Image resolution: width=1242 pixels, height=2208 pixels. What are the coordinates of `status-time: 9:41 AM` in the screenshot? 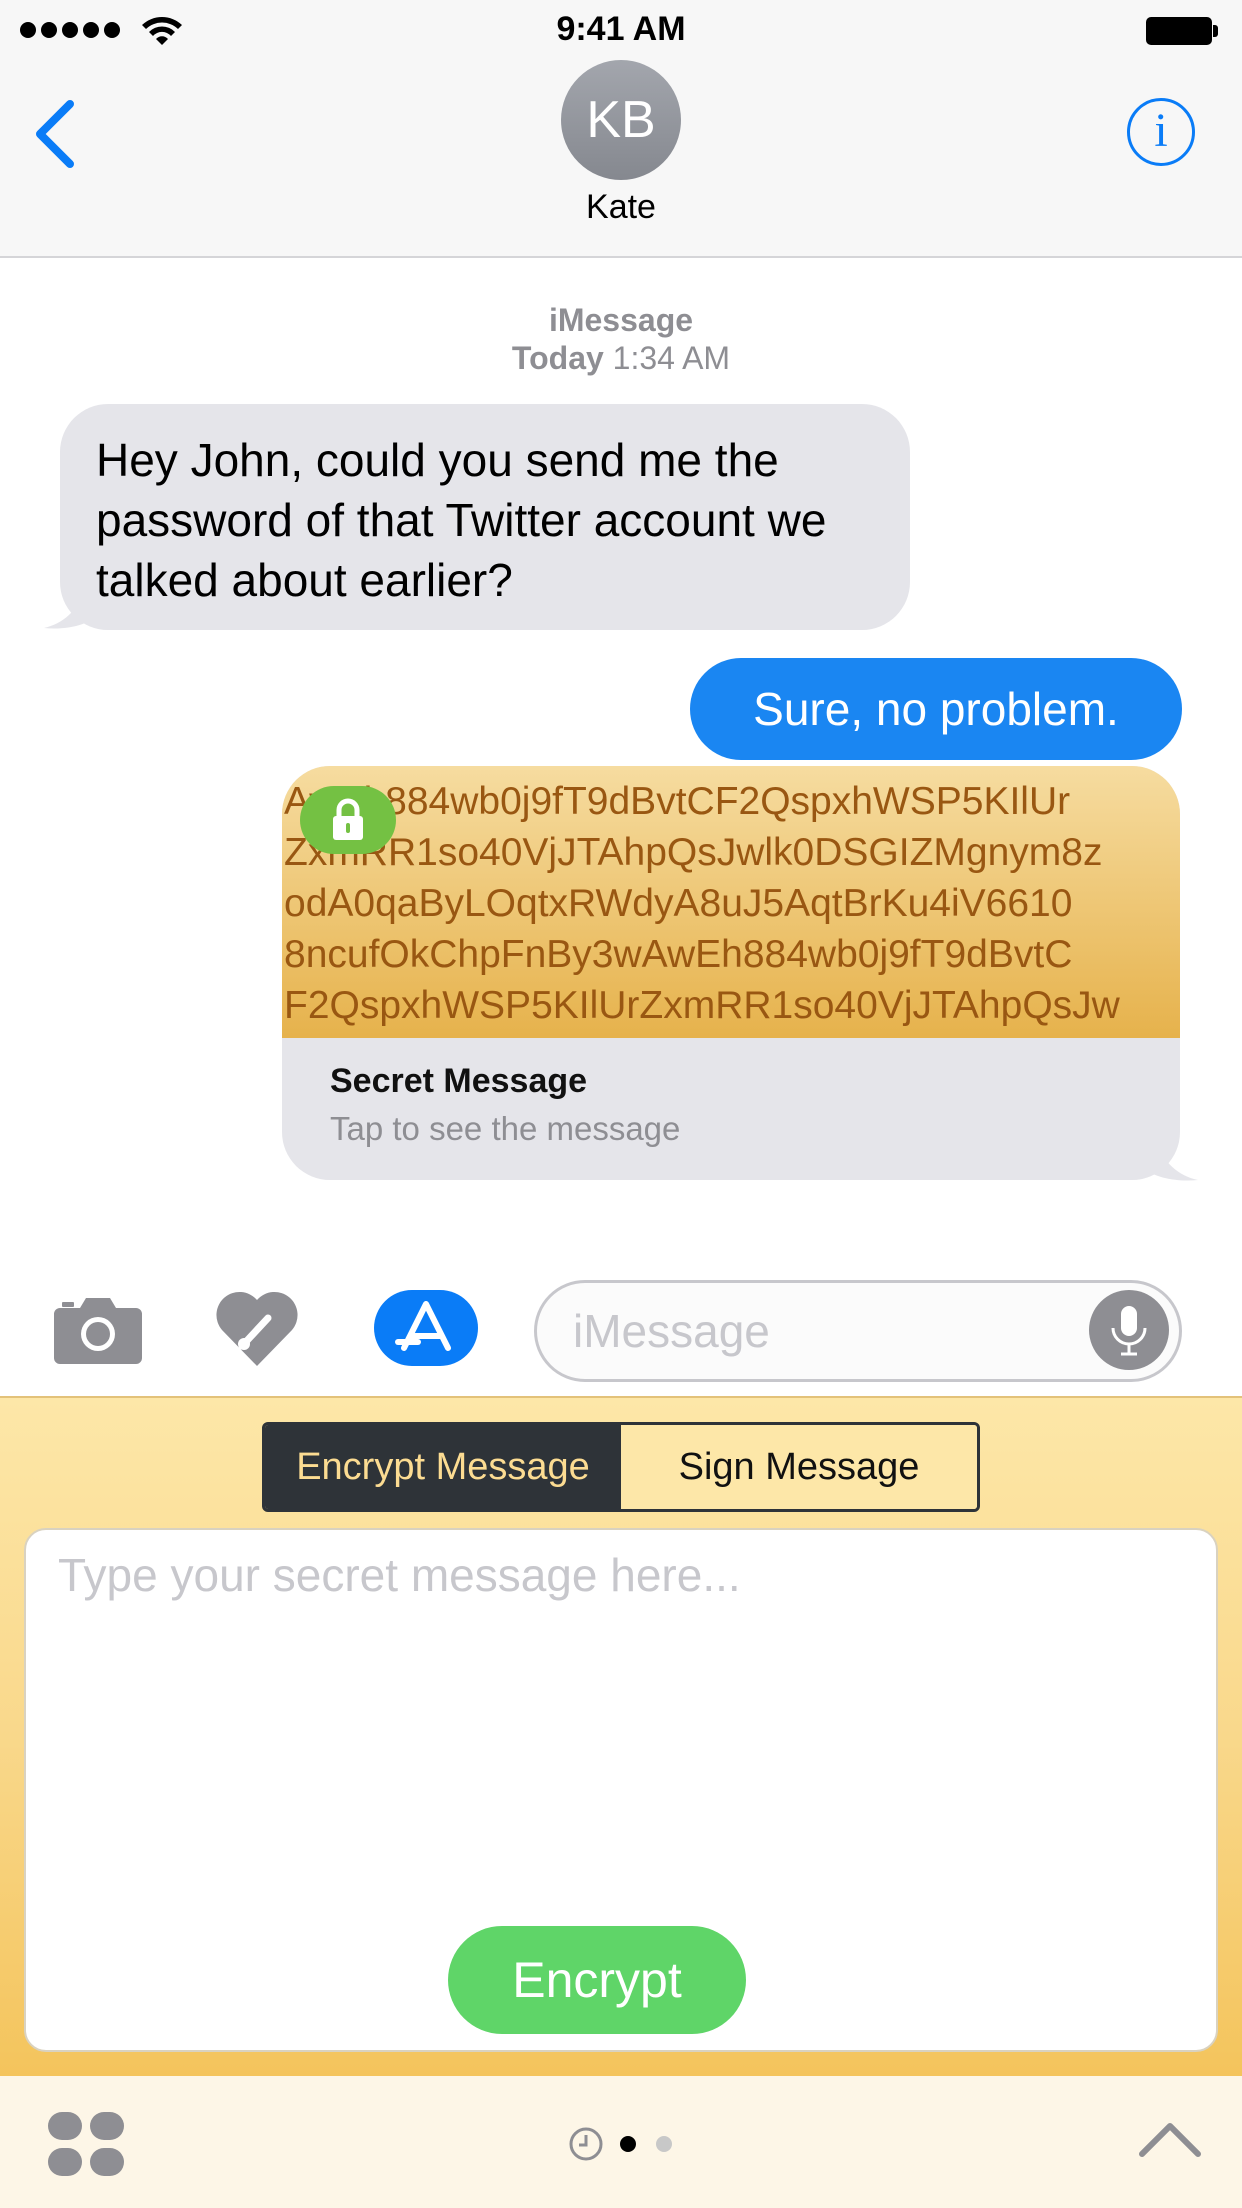 It's located at (621, 29).